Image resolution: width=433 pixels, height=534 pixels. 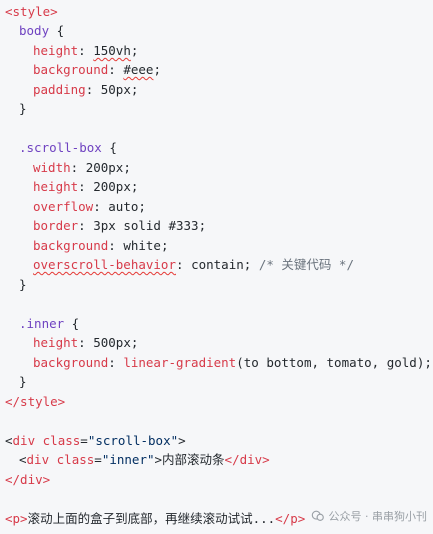 What do you see at coordinates (123, 206) in the screenshot?
I see `value: auto` at bounding box center [123, 206].